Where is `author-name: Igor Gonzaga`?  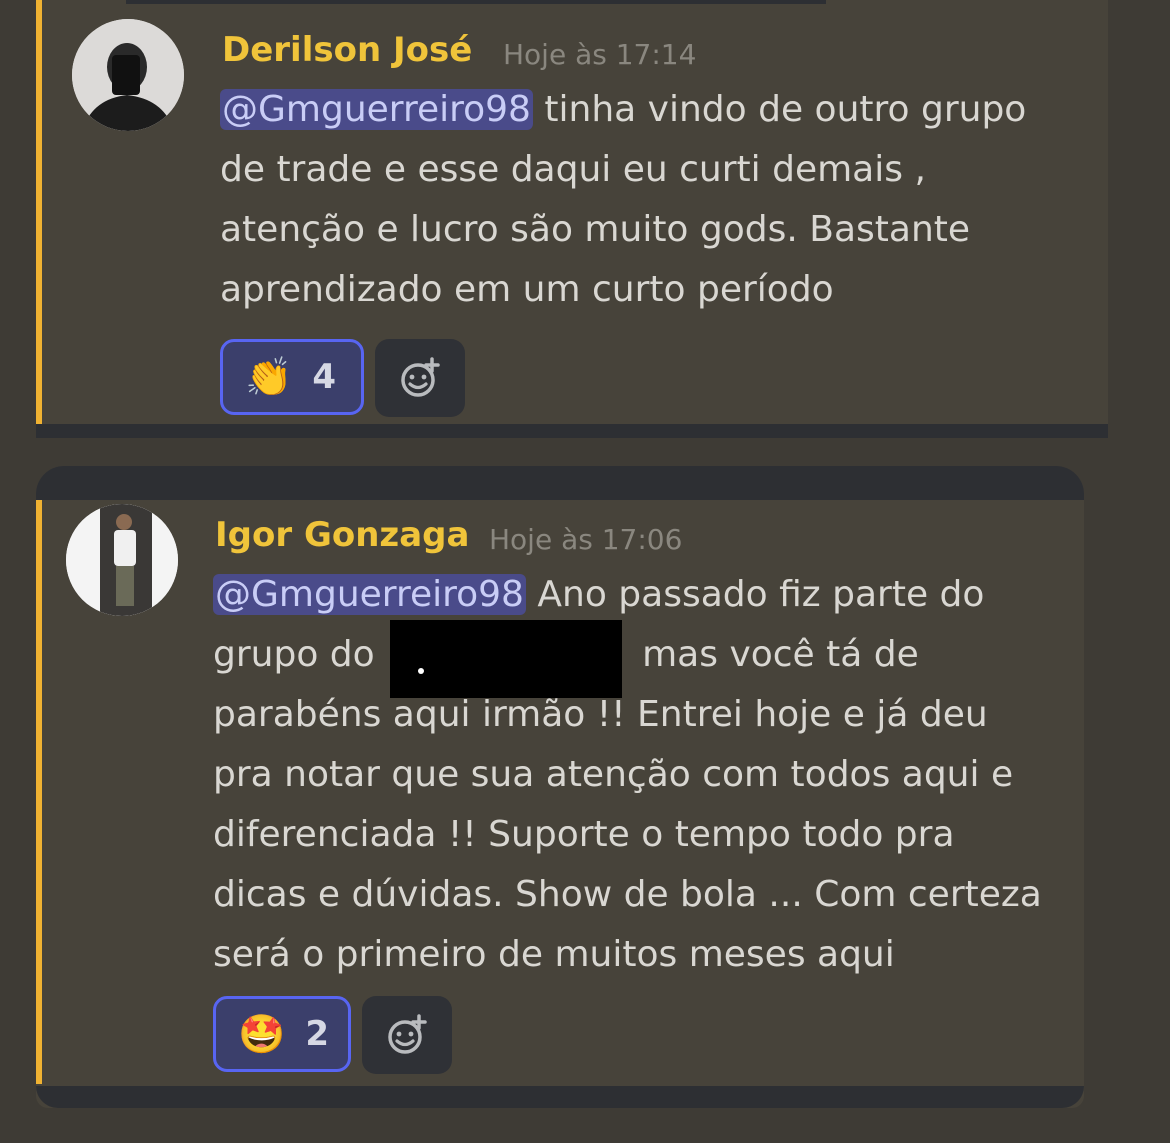
author-name: Igor Gonzaga is located at coordinates (342, 535).